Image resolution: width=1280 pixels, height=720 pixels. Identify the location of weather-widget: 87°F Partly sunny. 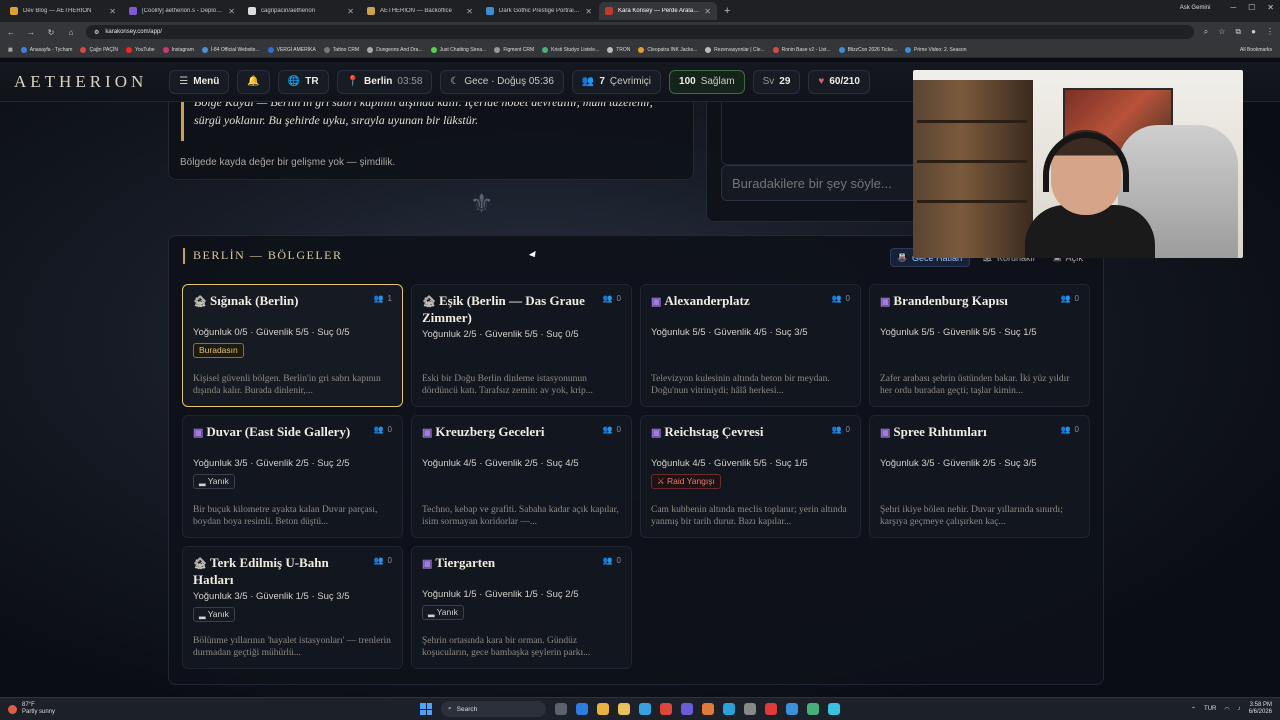
(31, 709).